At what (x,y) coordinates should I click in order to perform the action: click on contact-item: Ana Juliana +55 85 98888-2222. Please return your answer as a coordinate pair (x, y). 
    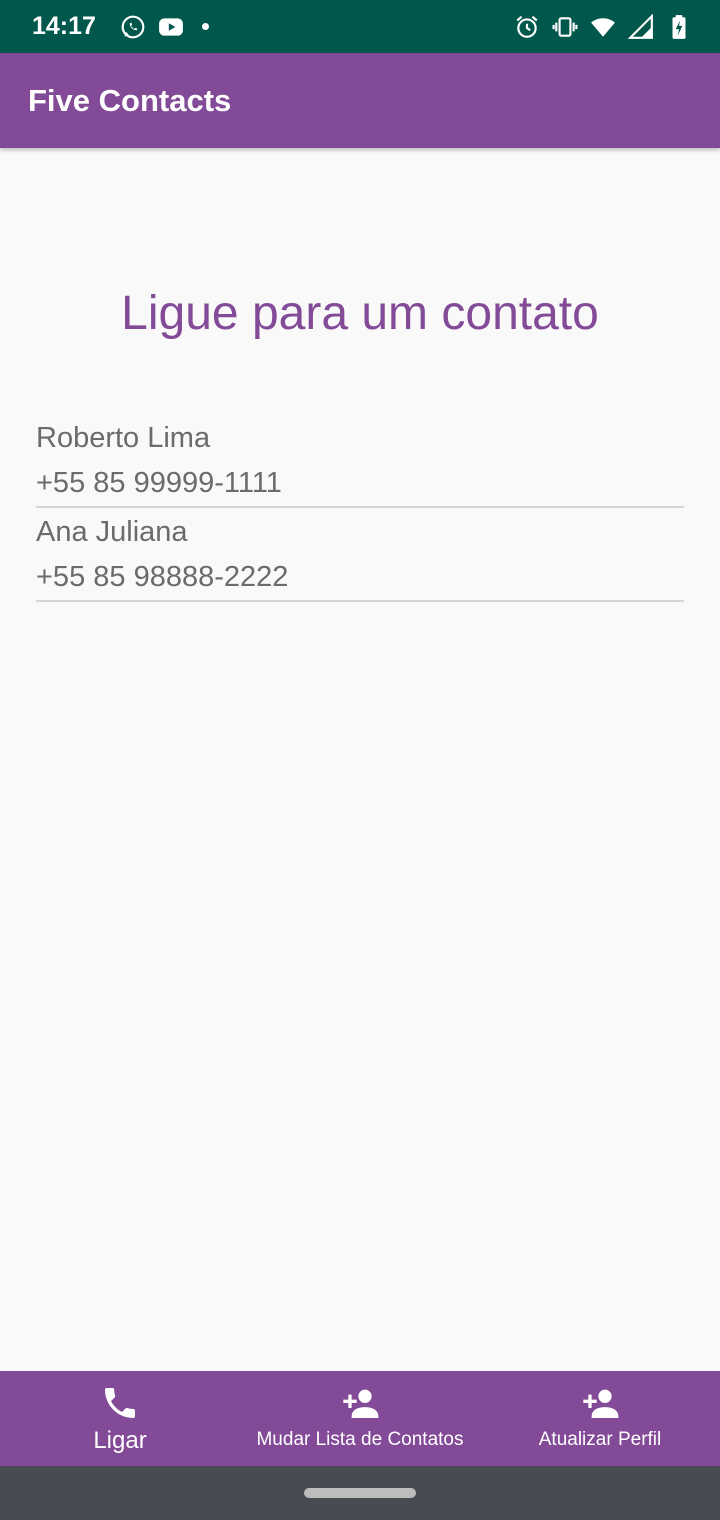
    Looking at the image, I should click on (360, 555).